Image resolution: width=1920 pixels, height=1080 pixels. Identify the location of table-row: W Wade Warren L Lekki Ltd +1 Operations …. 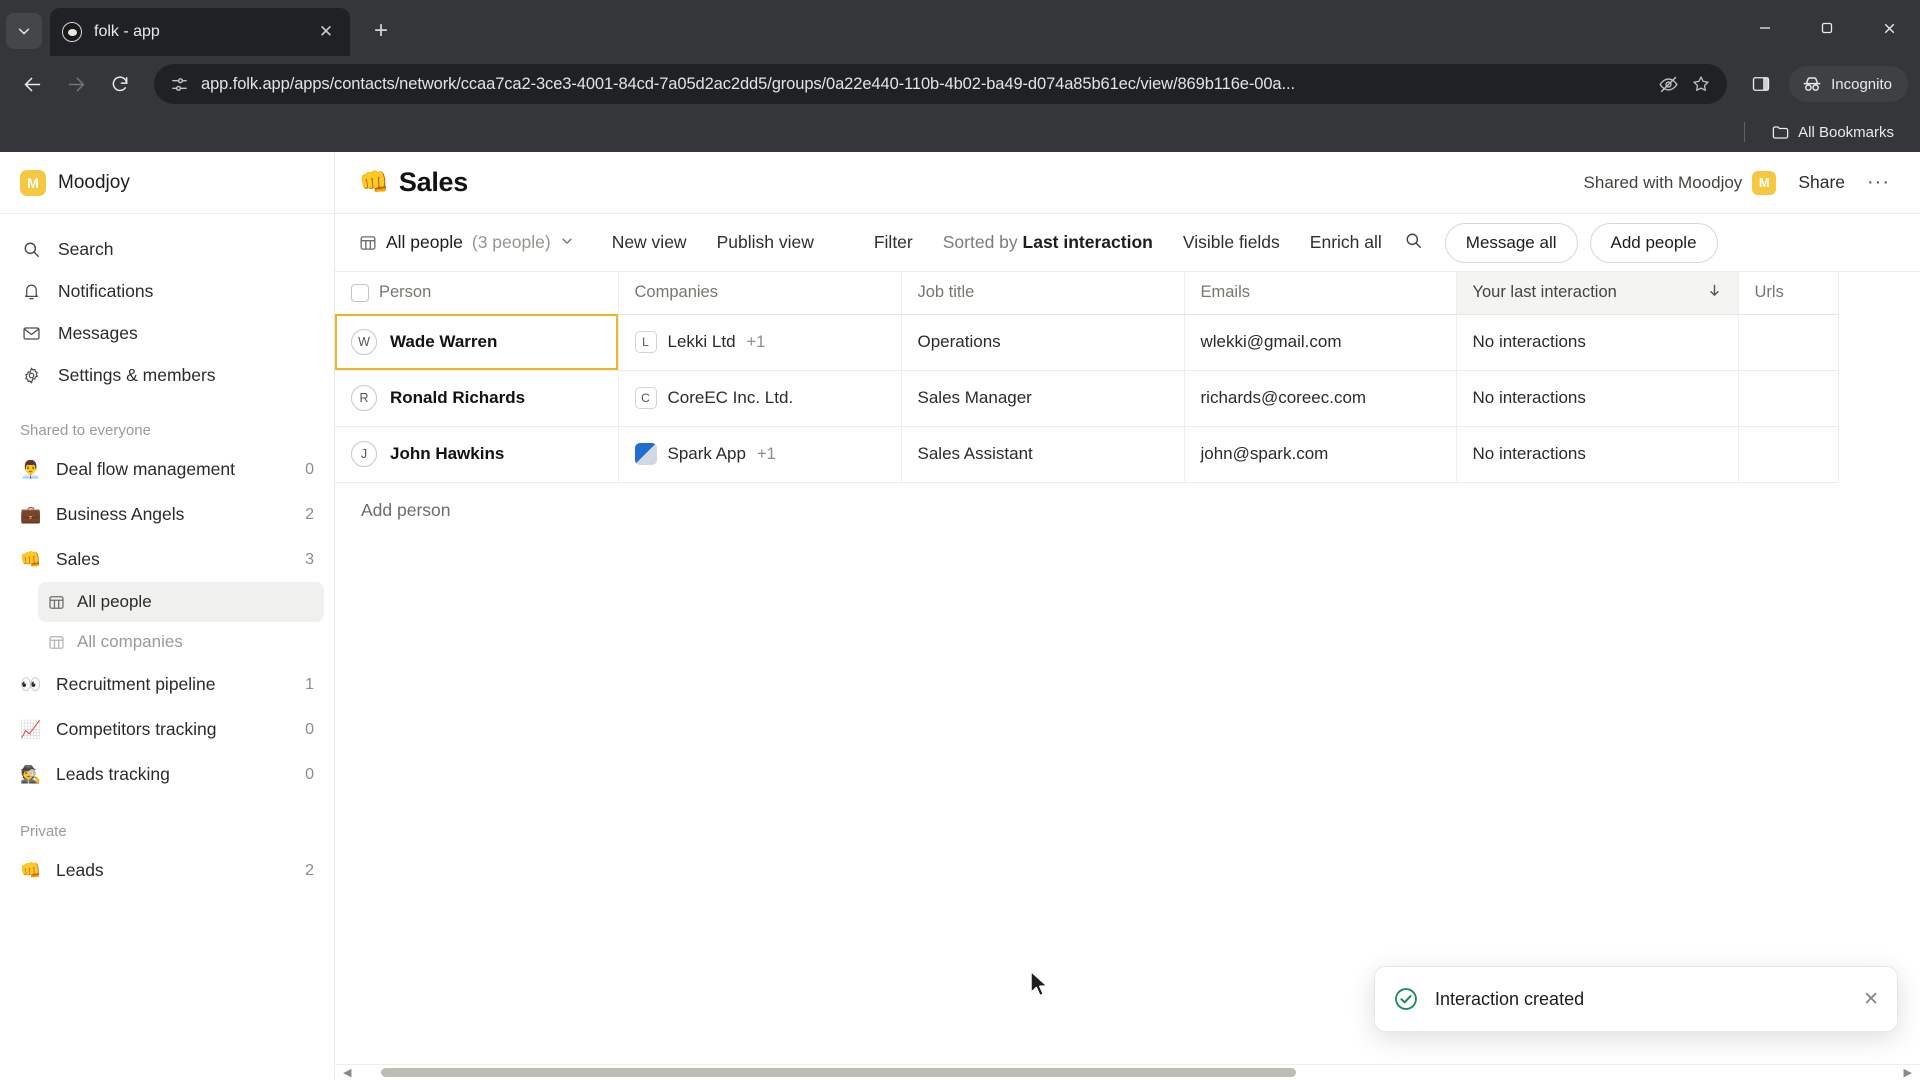
(1087, 342).